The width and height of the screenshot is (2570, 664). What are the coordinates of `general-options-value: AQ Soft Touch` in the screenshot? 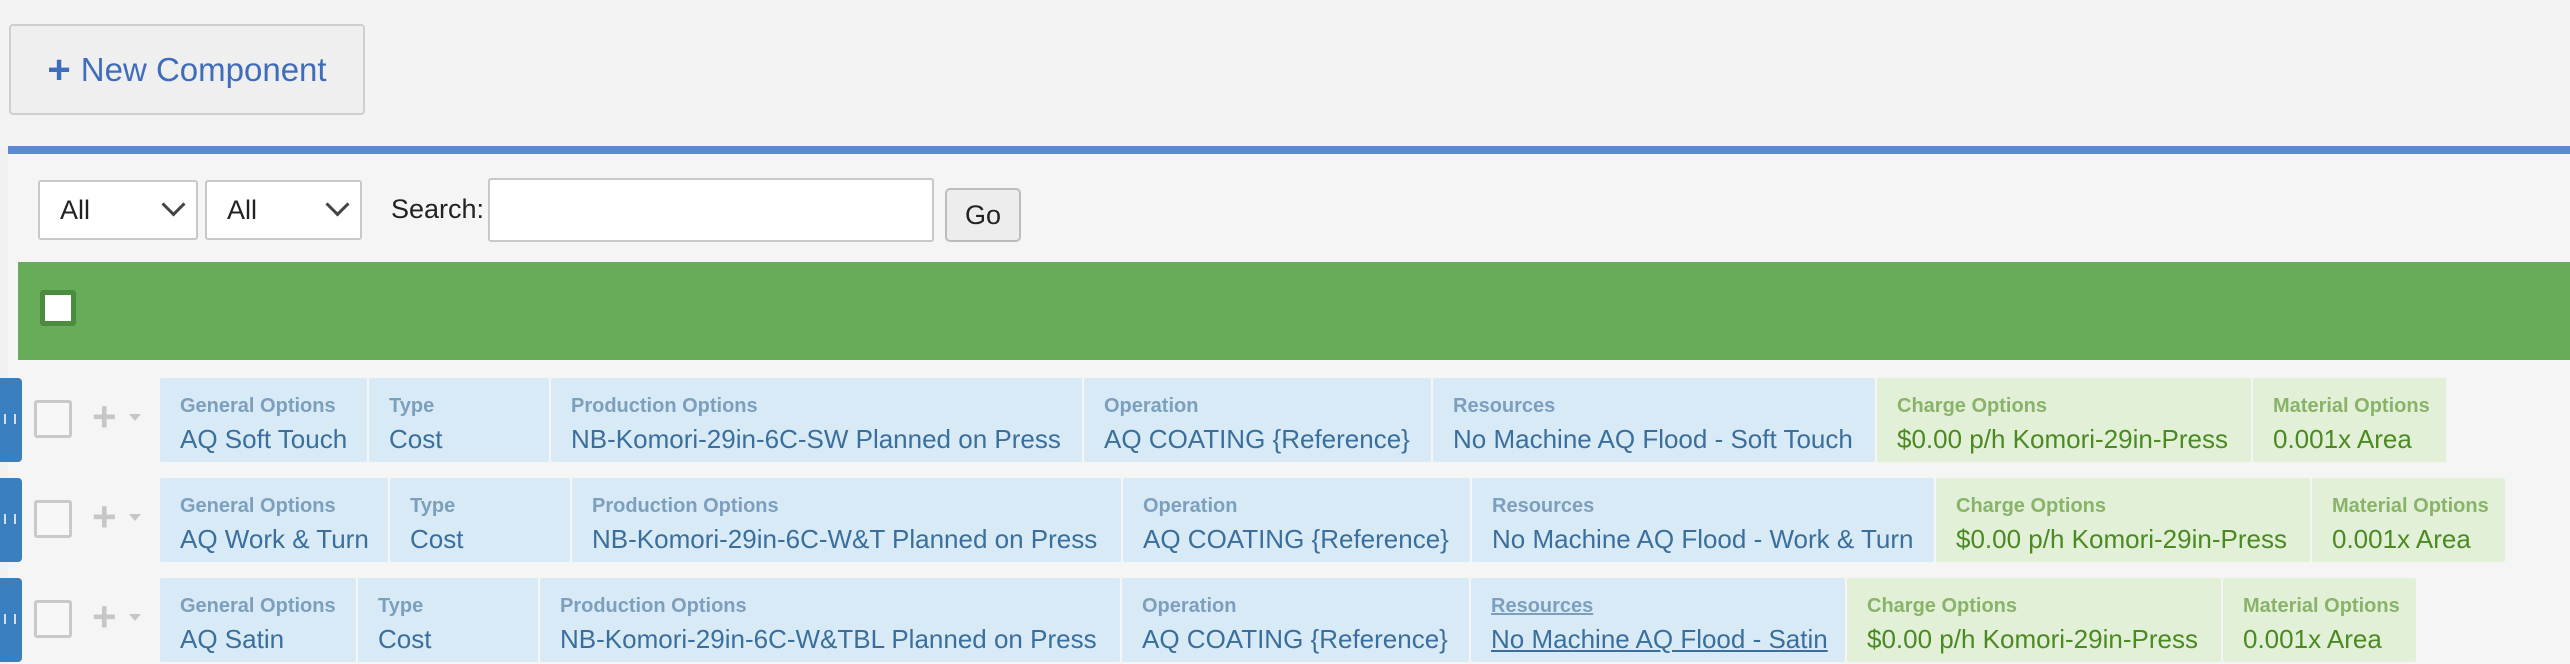 It's located at (264, 439).